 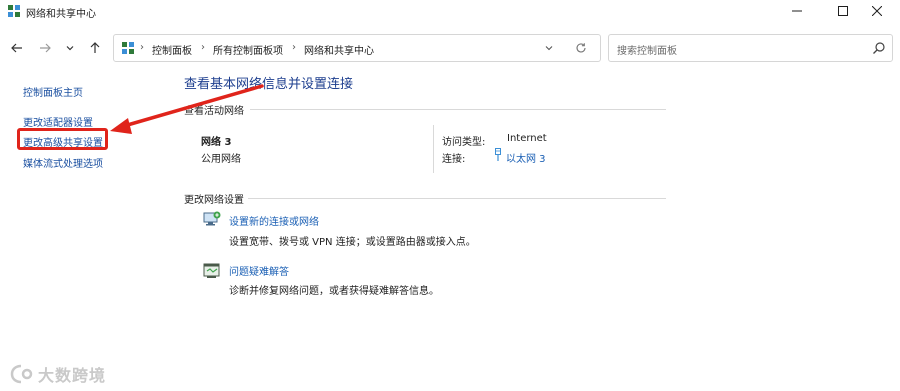 I want to click on troubleshoot-desc: 诊断并修复网络问题，或者获得疑难解答信息。, so click(x=334, y=291).